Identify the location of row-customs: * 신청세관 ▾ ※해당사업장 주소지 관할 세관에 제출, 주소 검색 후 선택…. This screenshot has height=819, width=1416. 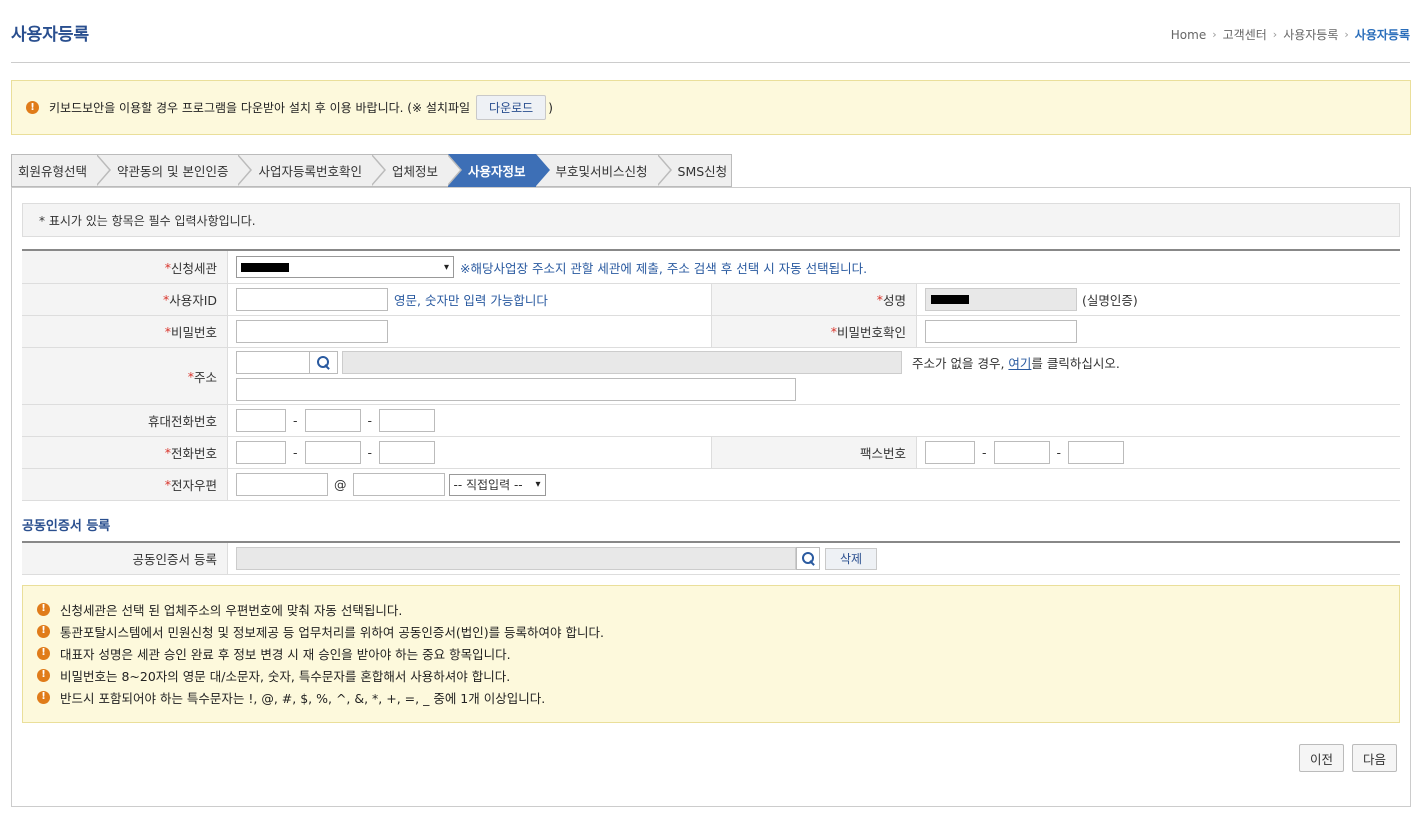
(711, 267).